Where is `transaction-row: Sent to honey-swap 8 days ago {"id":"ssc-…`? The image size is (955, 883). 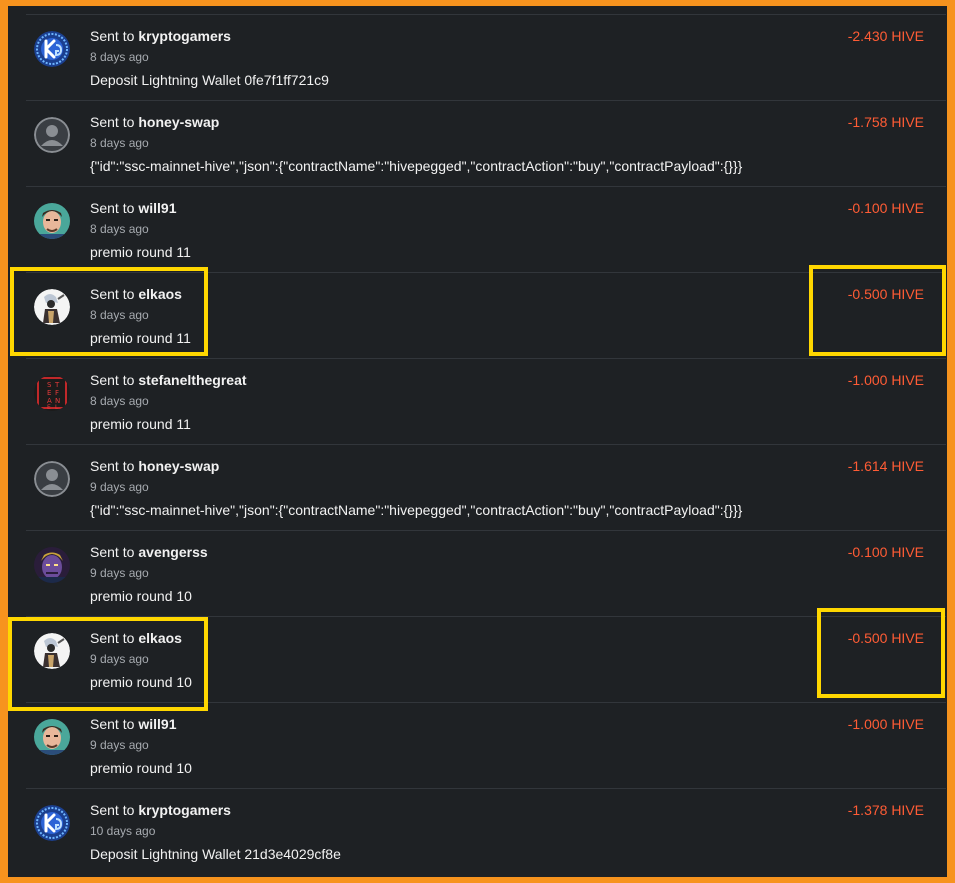 transaction-row: Sent to honey-swap 8 days ago {"id":"ssc-… is located at coordinates (486, 143).